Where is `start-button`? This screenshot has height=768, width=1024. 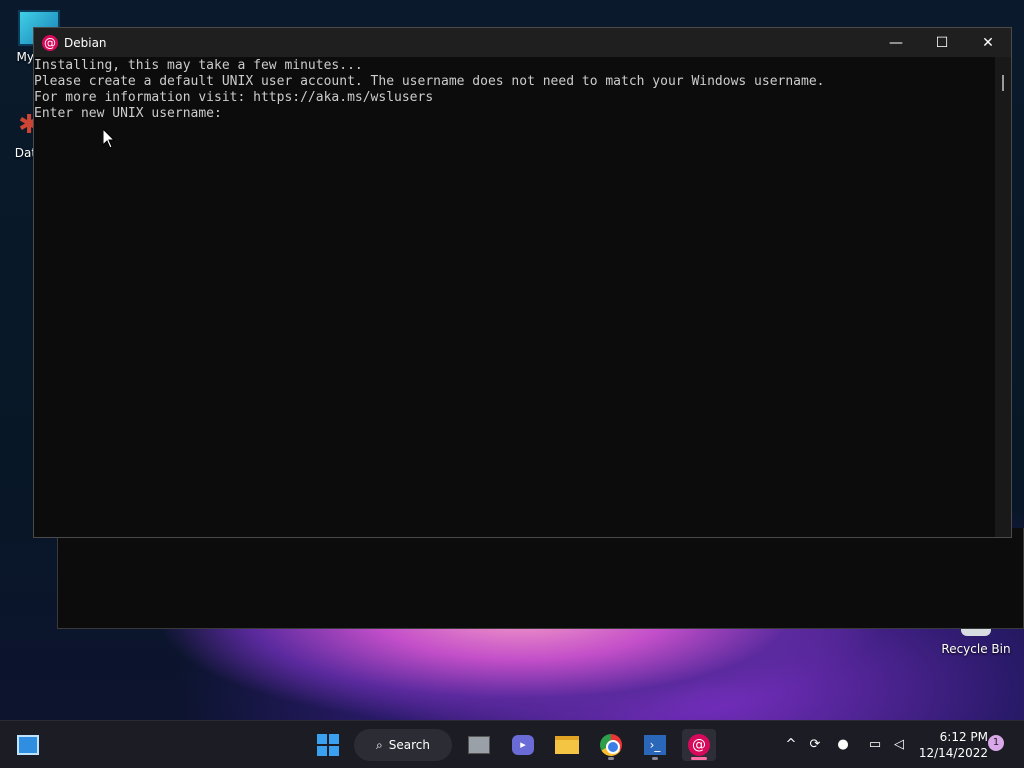 start-button is located at coordinates (328, 745).